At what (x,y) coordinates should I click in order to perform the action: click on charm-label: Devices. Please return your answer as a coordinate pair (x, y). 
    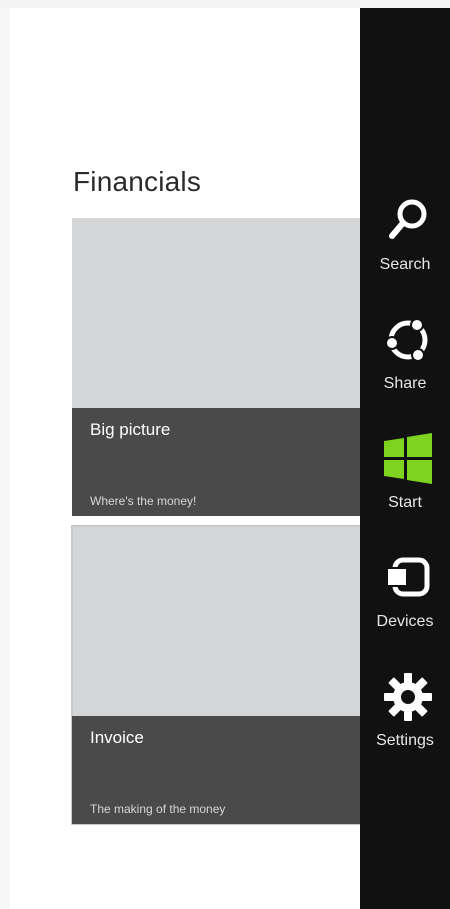
    Looking at the image, I should click on (405, 621).